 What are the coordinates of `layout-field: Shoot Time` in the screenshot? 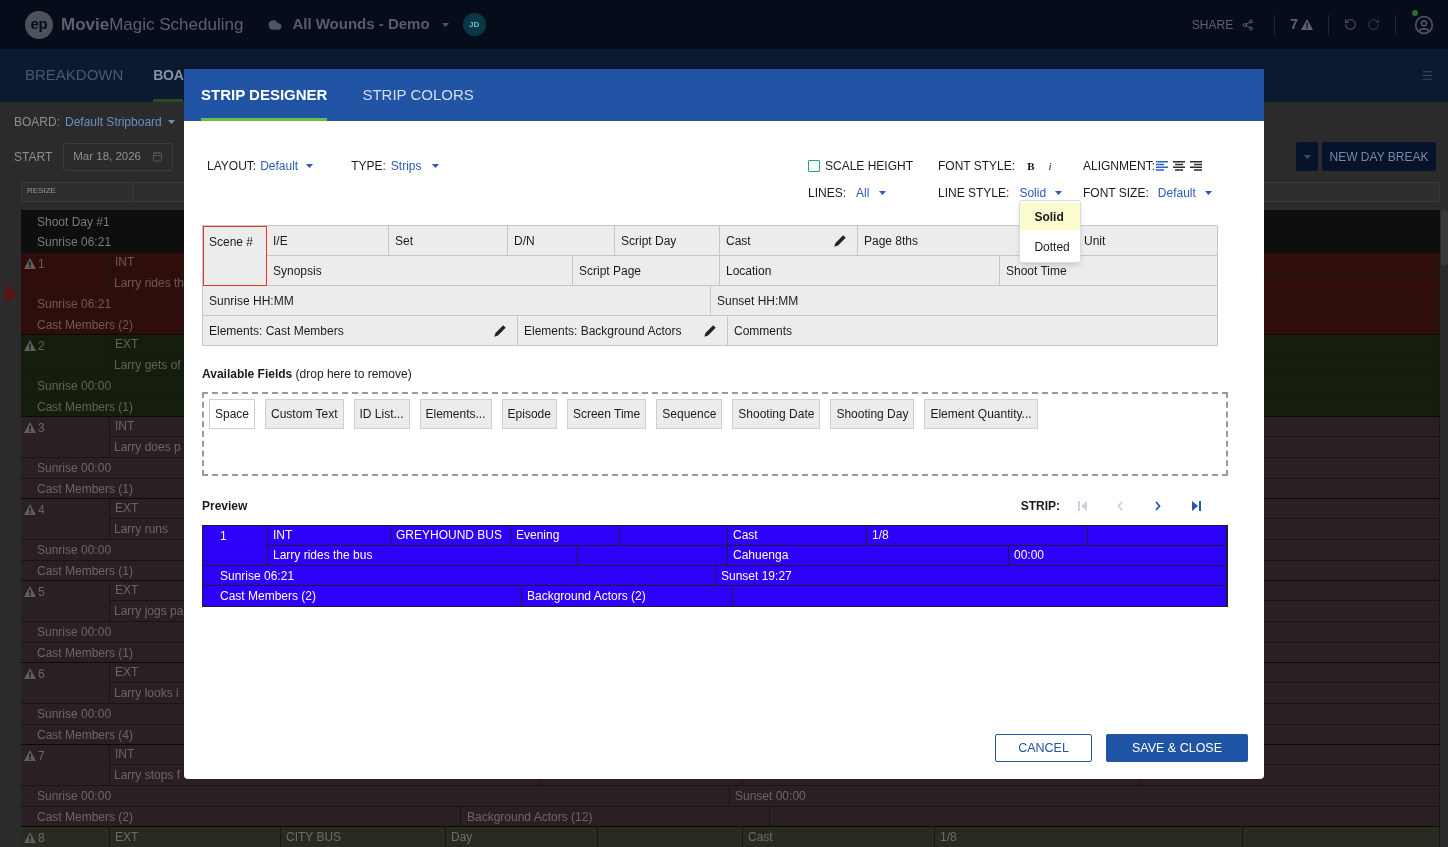 It's located at (1109, 271).